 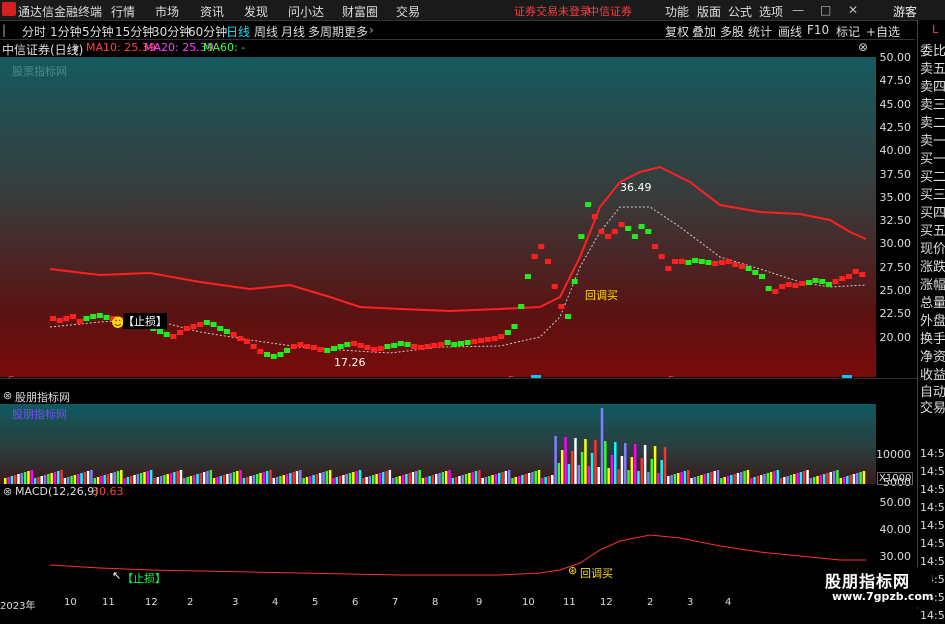 What do you see at coordinates (932, 286) in the screenshot?
I see `side-item: 涨幅` at bounding box center [932, 286].